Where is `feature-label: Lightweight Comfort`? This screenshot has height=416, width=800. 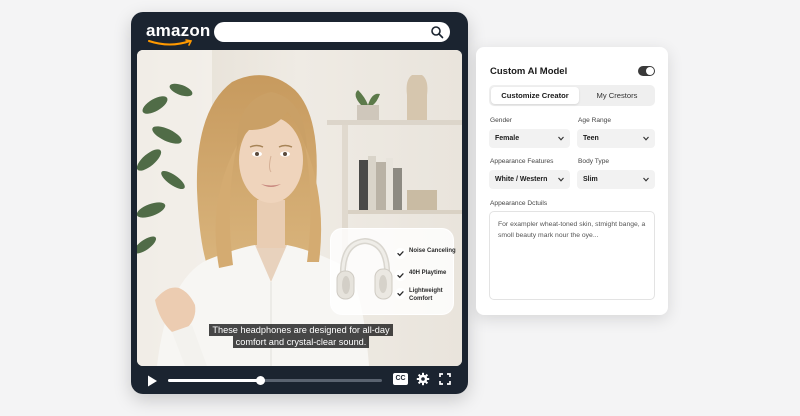 feature-label: Lightweight Comfort is located at coordinates (426, 295).